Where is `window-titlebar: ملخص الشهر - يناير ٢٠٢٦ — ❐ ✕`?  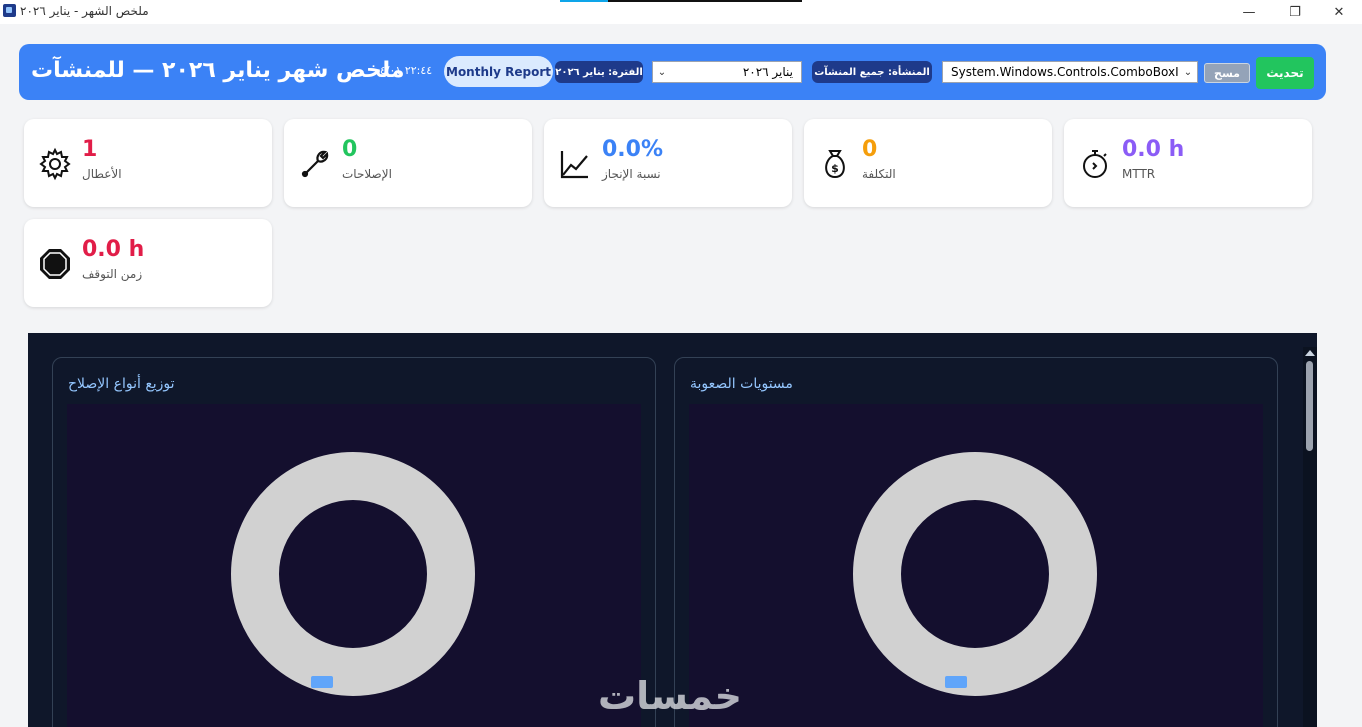 window-titlebar: ملخص الشهر - يناير ٢٠٢٦ — ❐ ✕ is located at coordinates (681, 12).